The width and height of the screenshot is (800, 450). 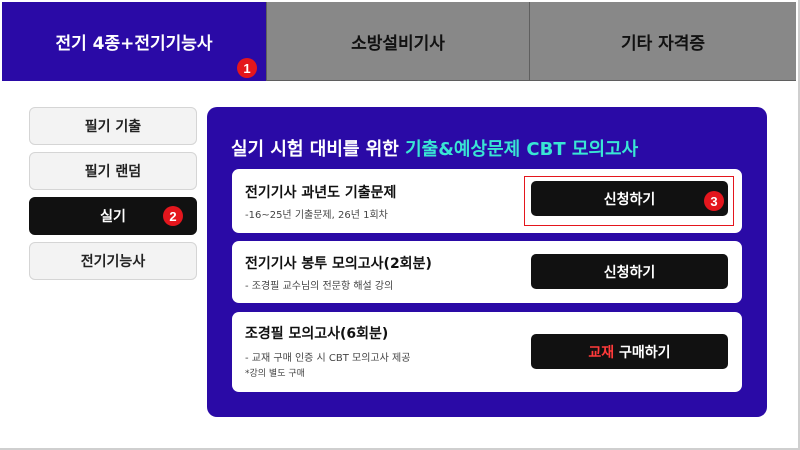 I want to click on buy-button-textbook-label: 교재, so click(x=601, y=352).